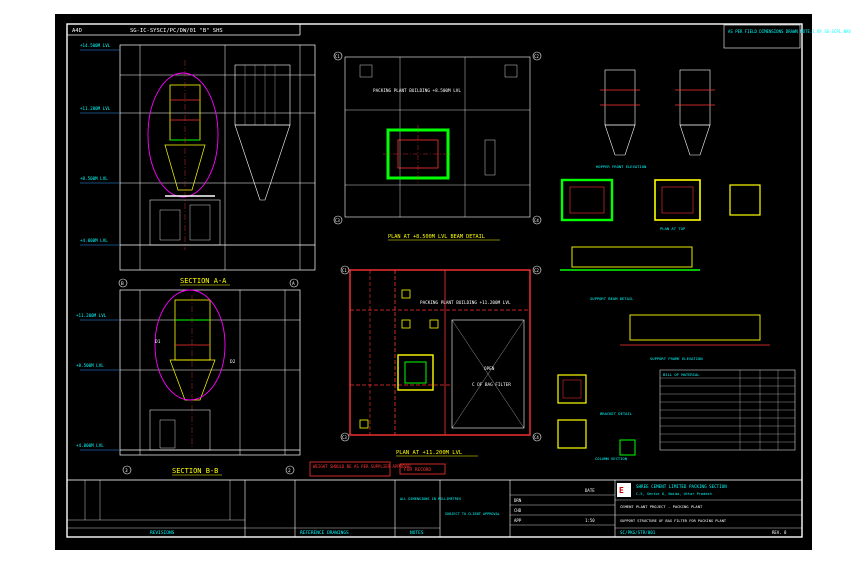  I want to click on scale-value: 1:50, so click(590, 520).